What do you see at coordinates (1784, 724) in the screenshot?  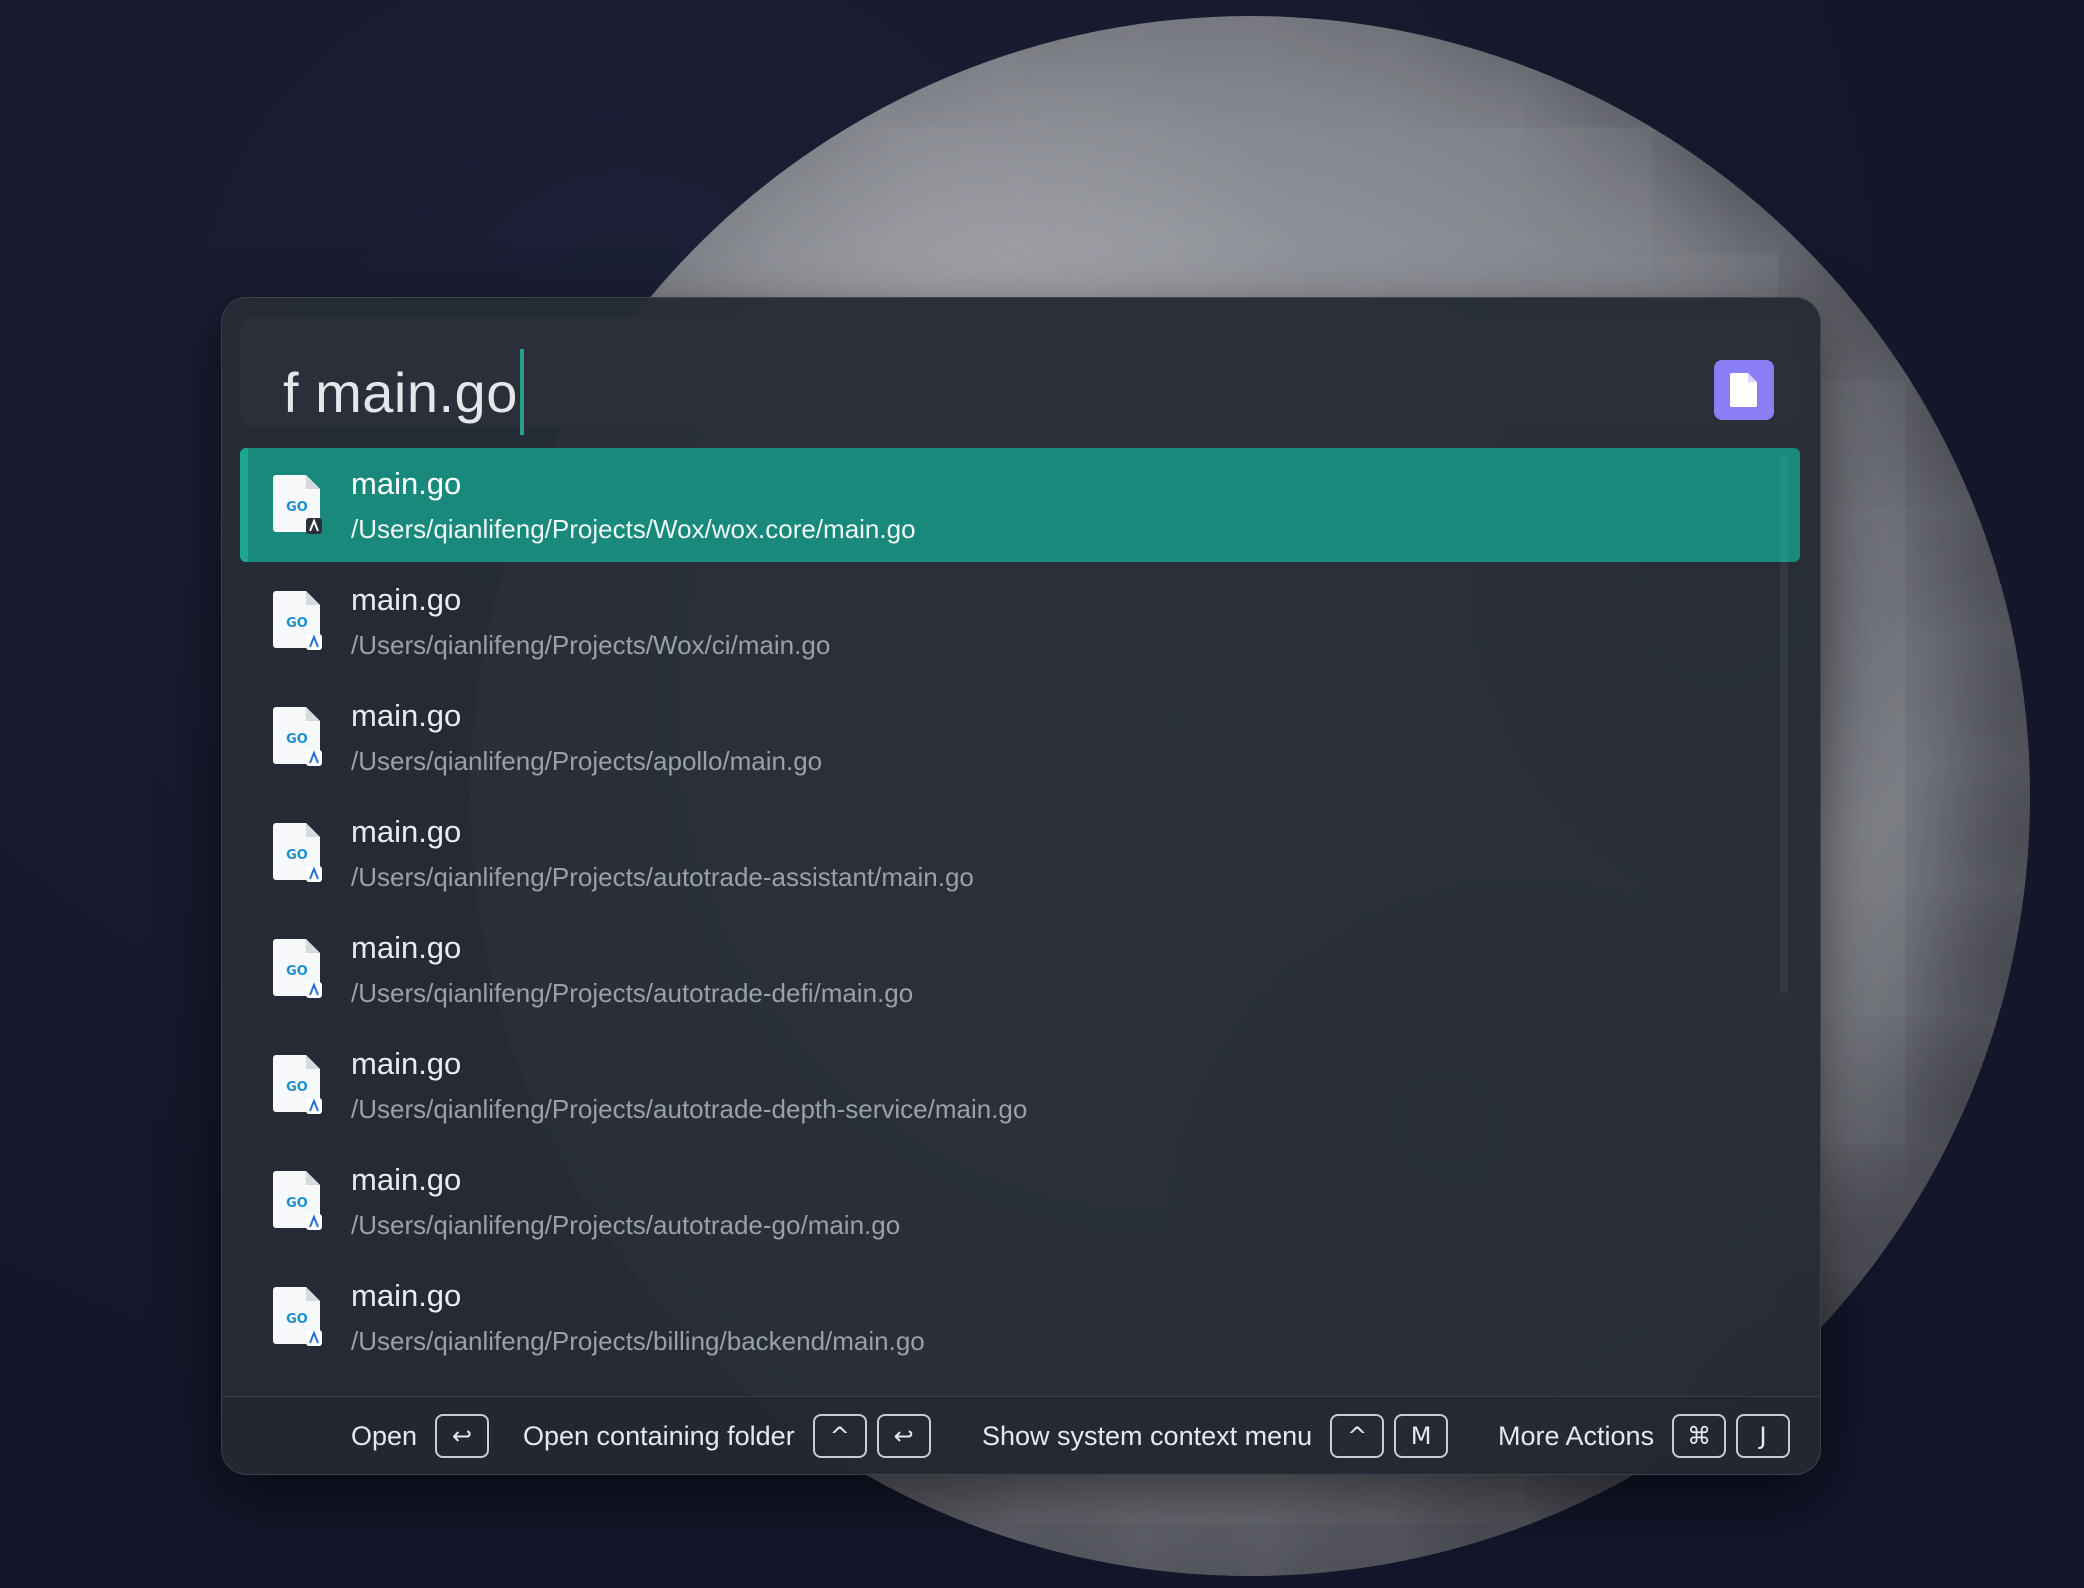 I see `result-scrollbar` at bounding box center [1784, 724].